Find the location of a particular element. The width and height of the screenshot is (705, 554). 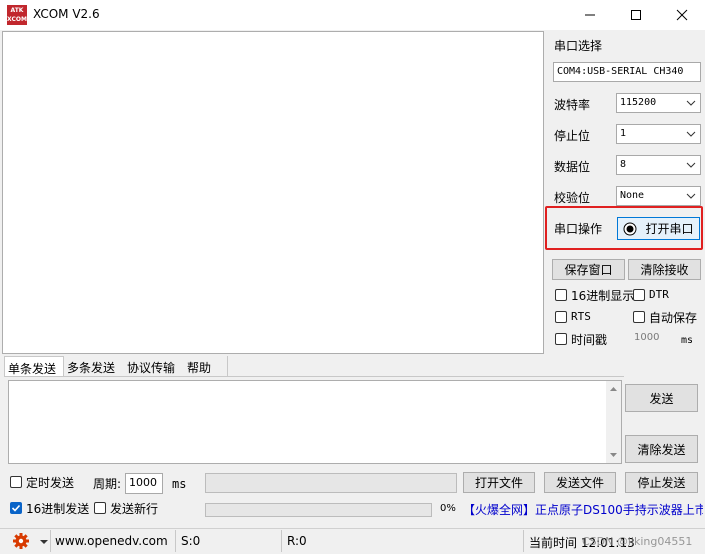

maximize-button is located at coordinates (636, 15).